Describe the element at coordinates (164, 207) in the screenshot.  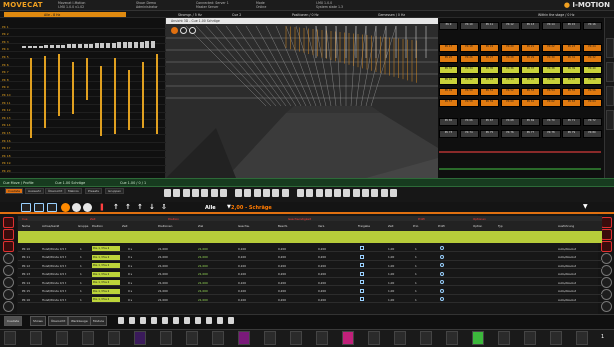
I see `down-arrow-icon-2: ⇩` at that location.